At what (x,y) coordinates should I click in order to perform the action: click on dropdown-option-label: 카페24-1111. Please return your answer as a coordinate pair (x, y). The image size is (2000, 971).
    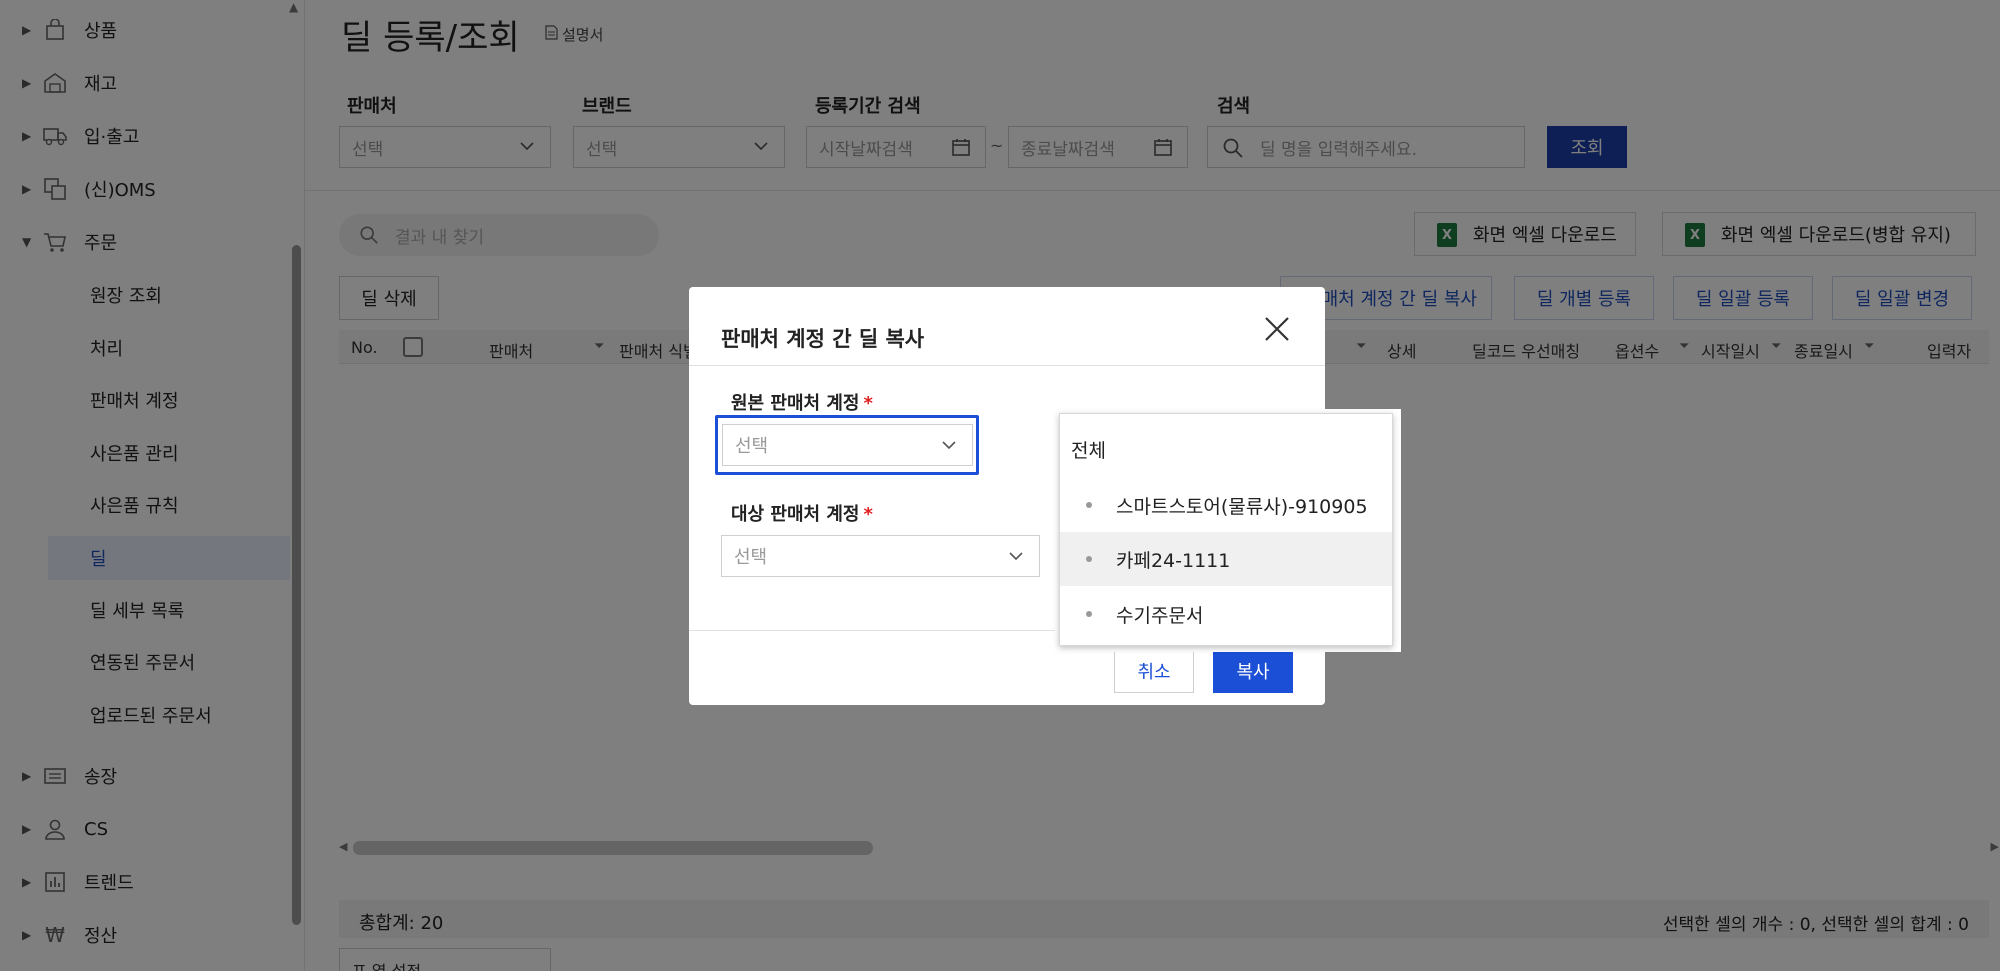
    Looking at the image, I should click on (1173, 560).